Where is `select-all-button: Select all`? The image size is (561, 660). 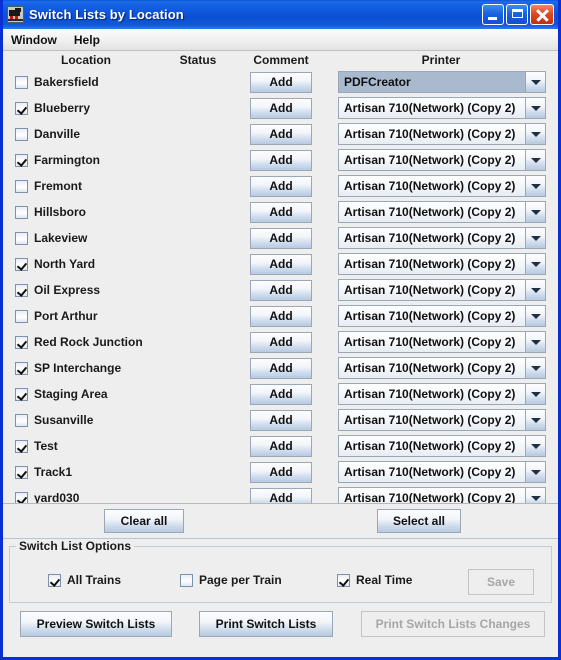
select-all-button: Select all is located at coordinates (419, 521).